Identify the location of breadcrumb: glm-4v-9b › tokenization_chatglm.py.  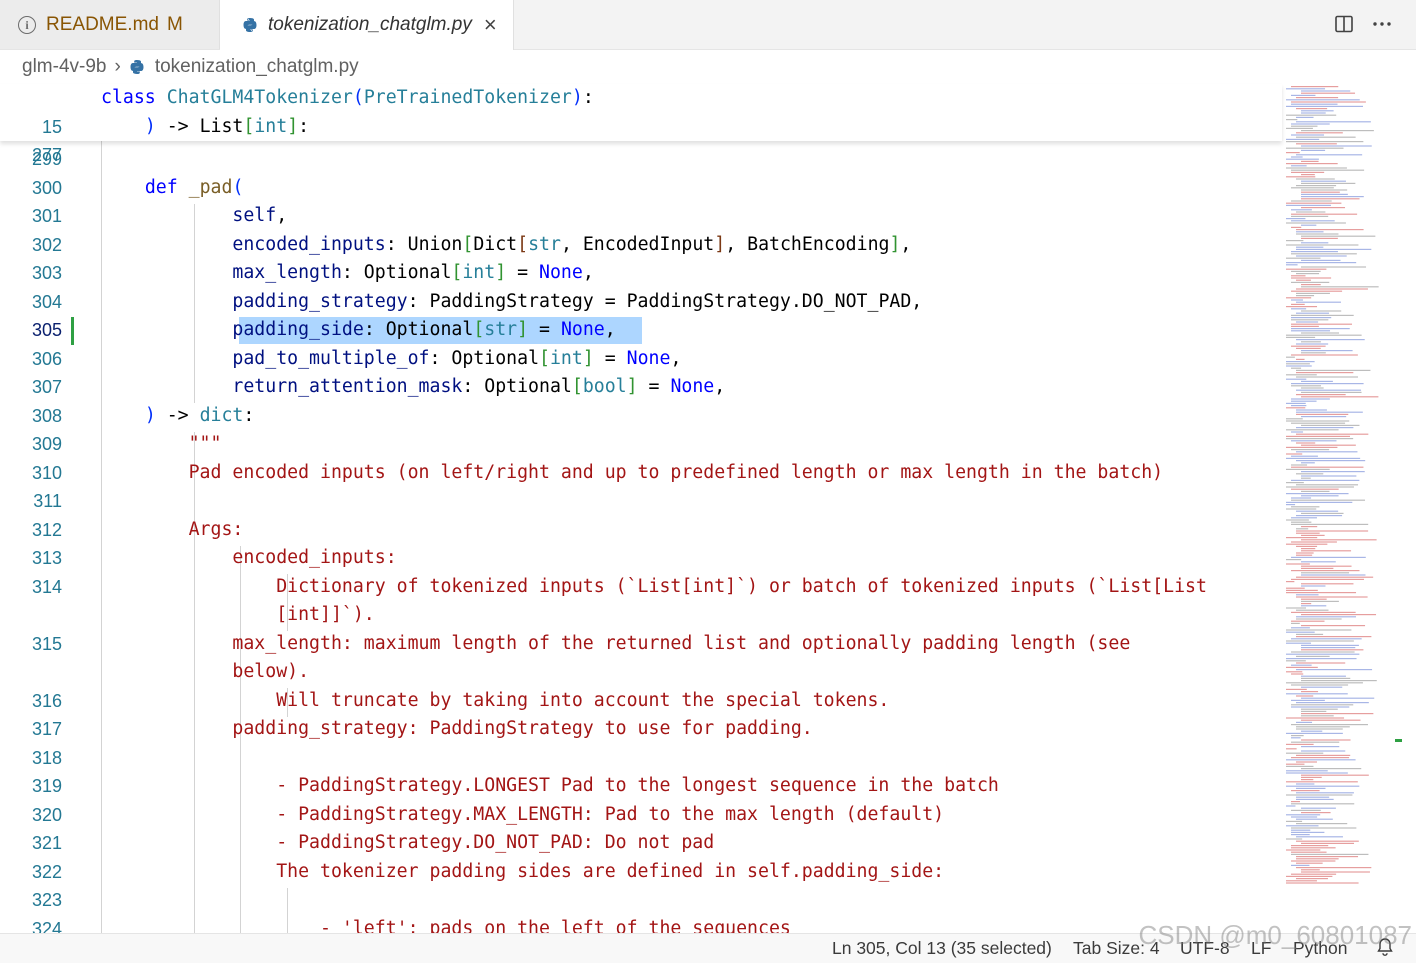
(708, 67).